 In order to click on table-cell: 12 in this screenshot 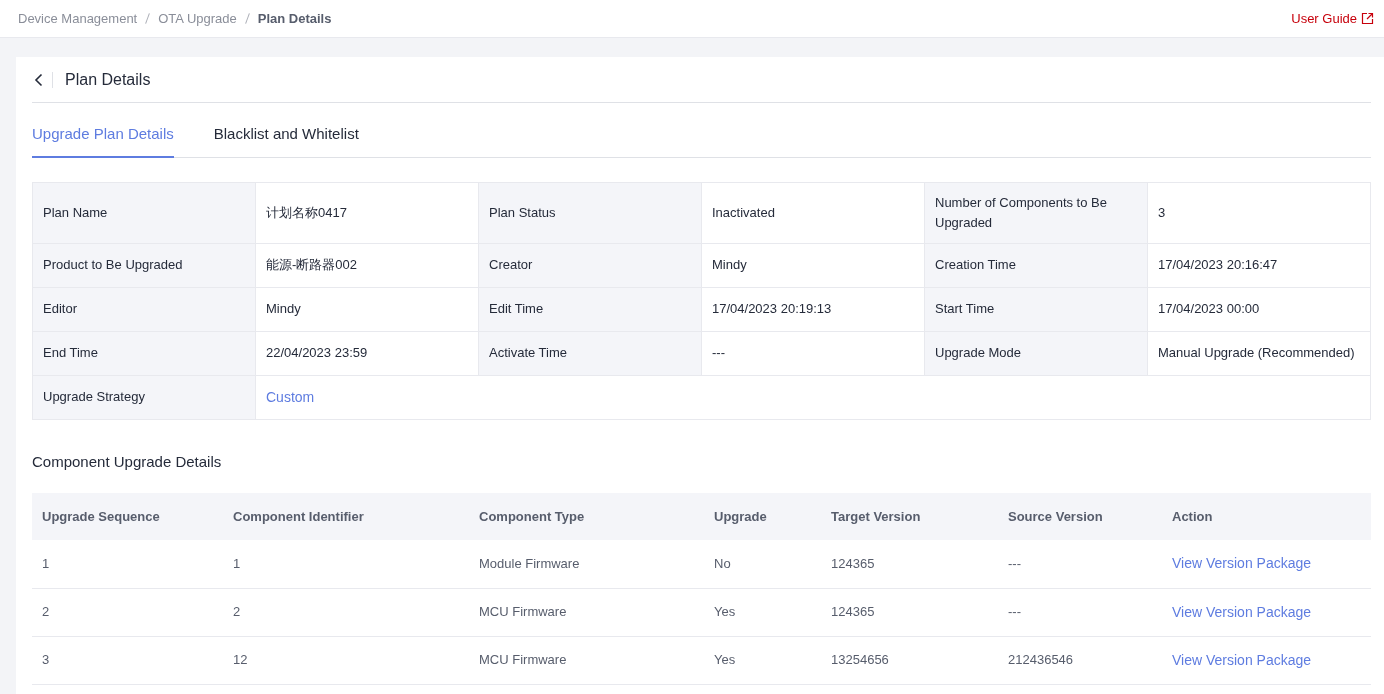, I will do `click(346, 660)`.